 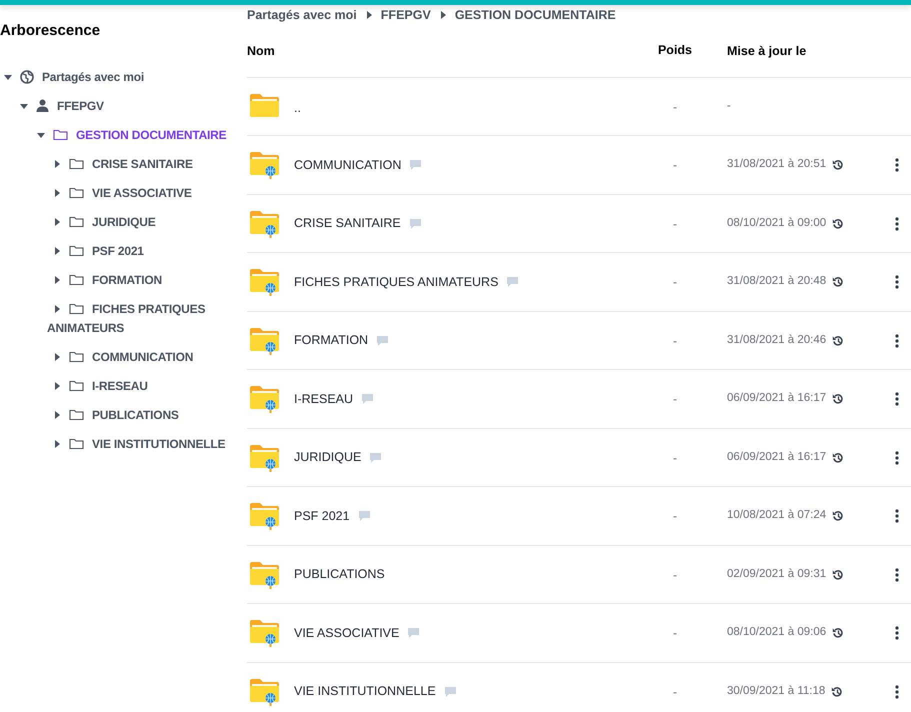 What do you see at coordinates (50, 30) in the screenshot?
I see `sidebar-title: Arborescence` at bounding box center [50, 30].